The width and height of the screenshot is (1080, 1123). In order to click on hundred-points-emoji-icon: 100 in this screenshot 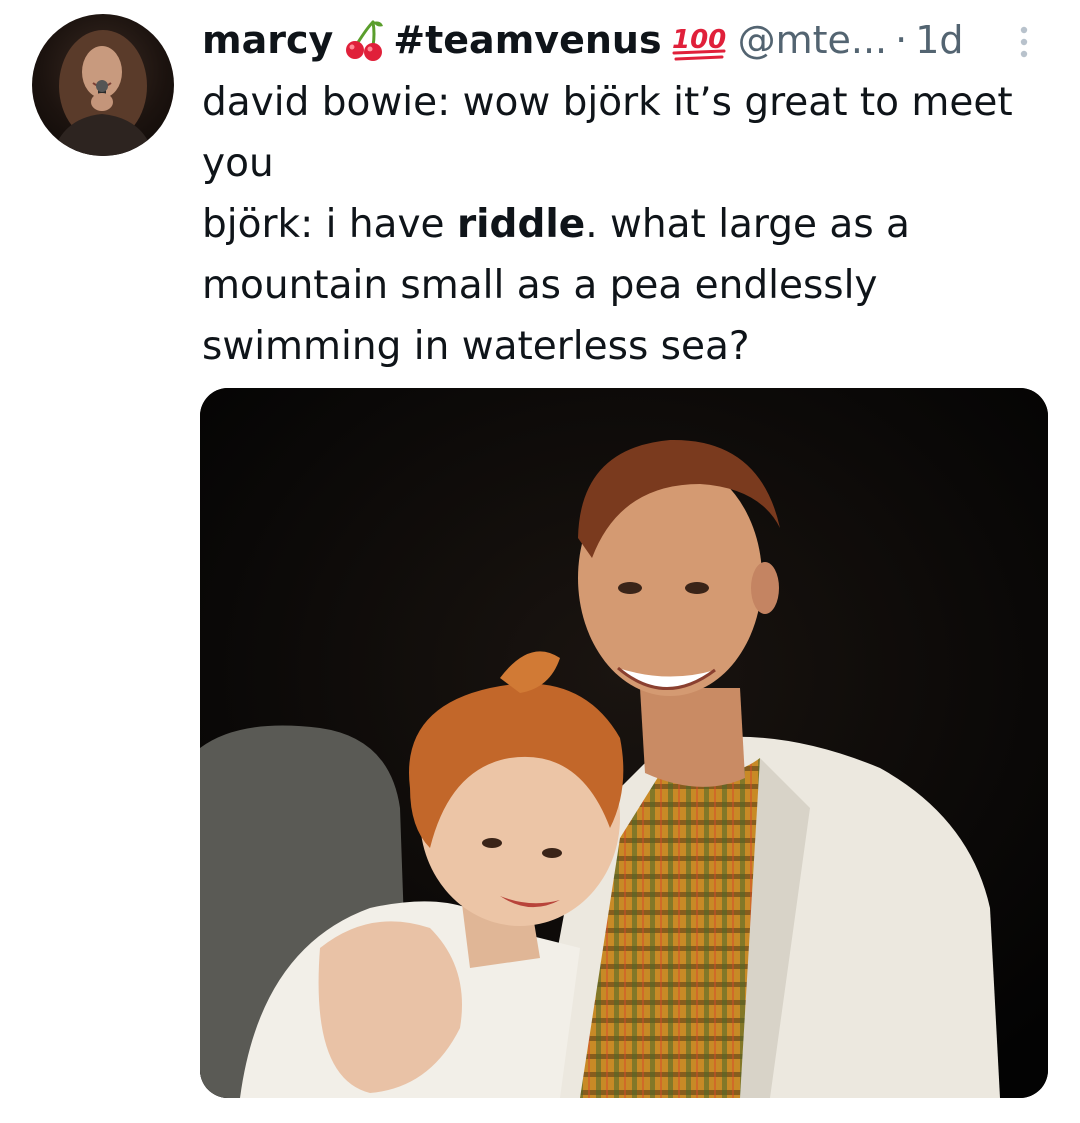, I will do `click(700, 40)`.